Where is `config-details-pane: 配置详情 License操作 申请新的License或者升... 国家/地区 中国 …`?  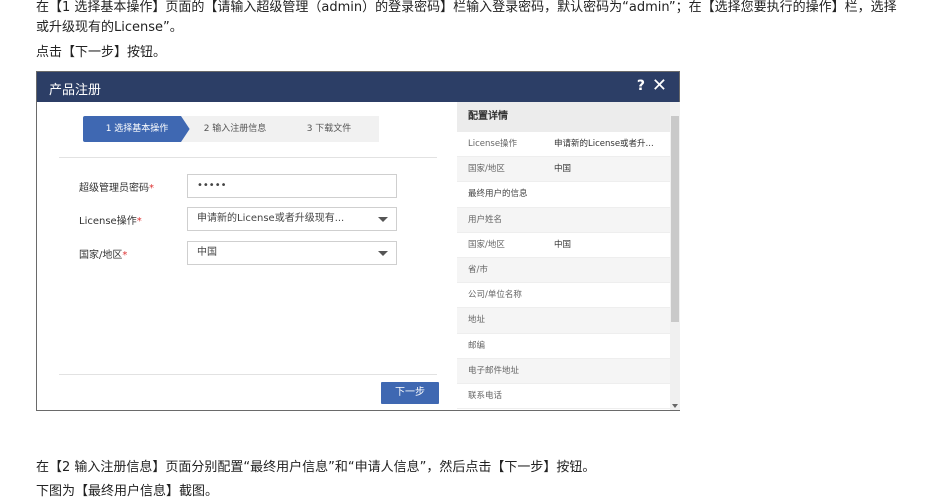 config-details-pane: 配置详情 License操作 申请新的License或者升... 国家/地区 中国 … is located at coordinates (568, 256).